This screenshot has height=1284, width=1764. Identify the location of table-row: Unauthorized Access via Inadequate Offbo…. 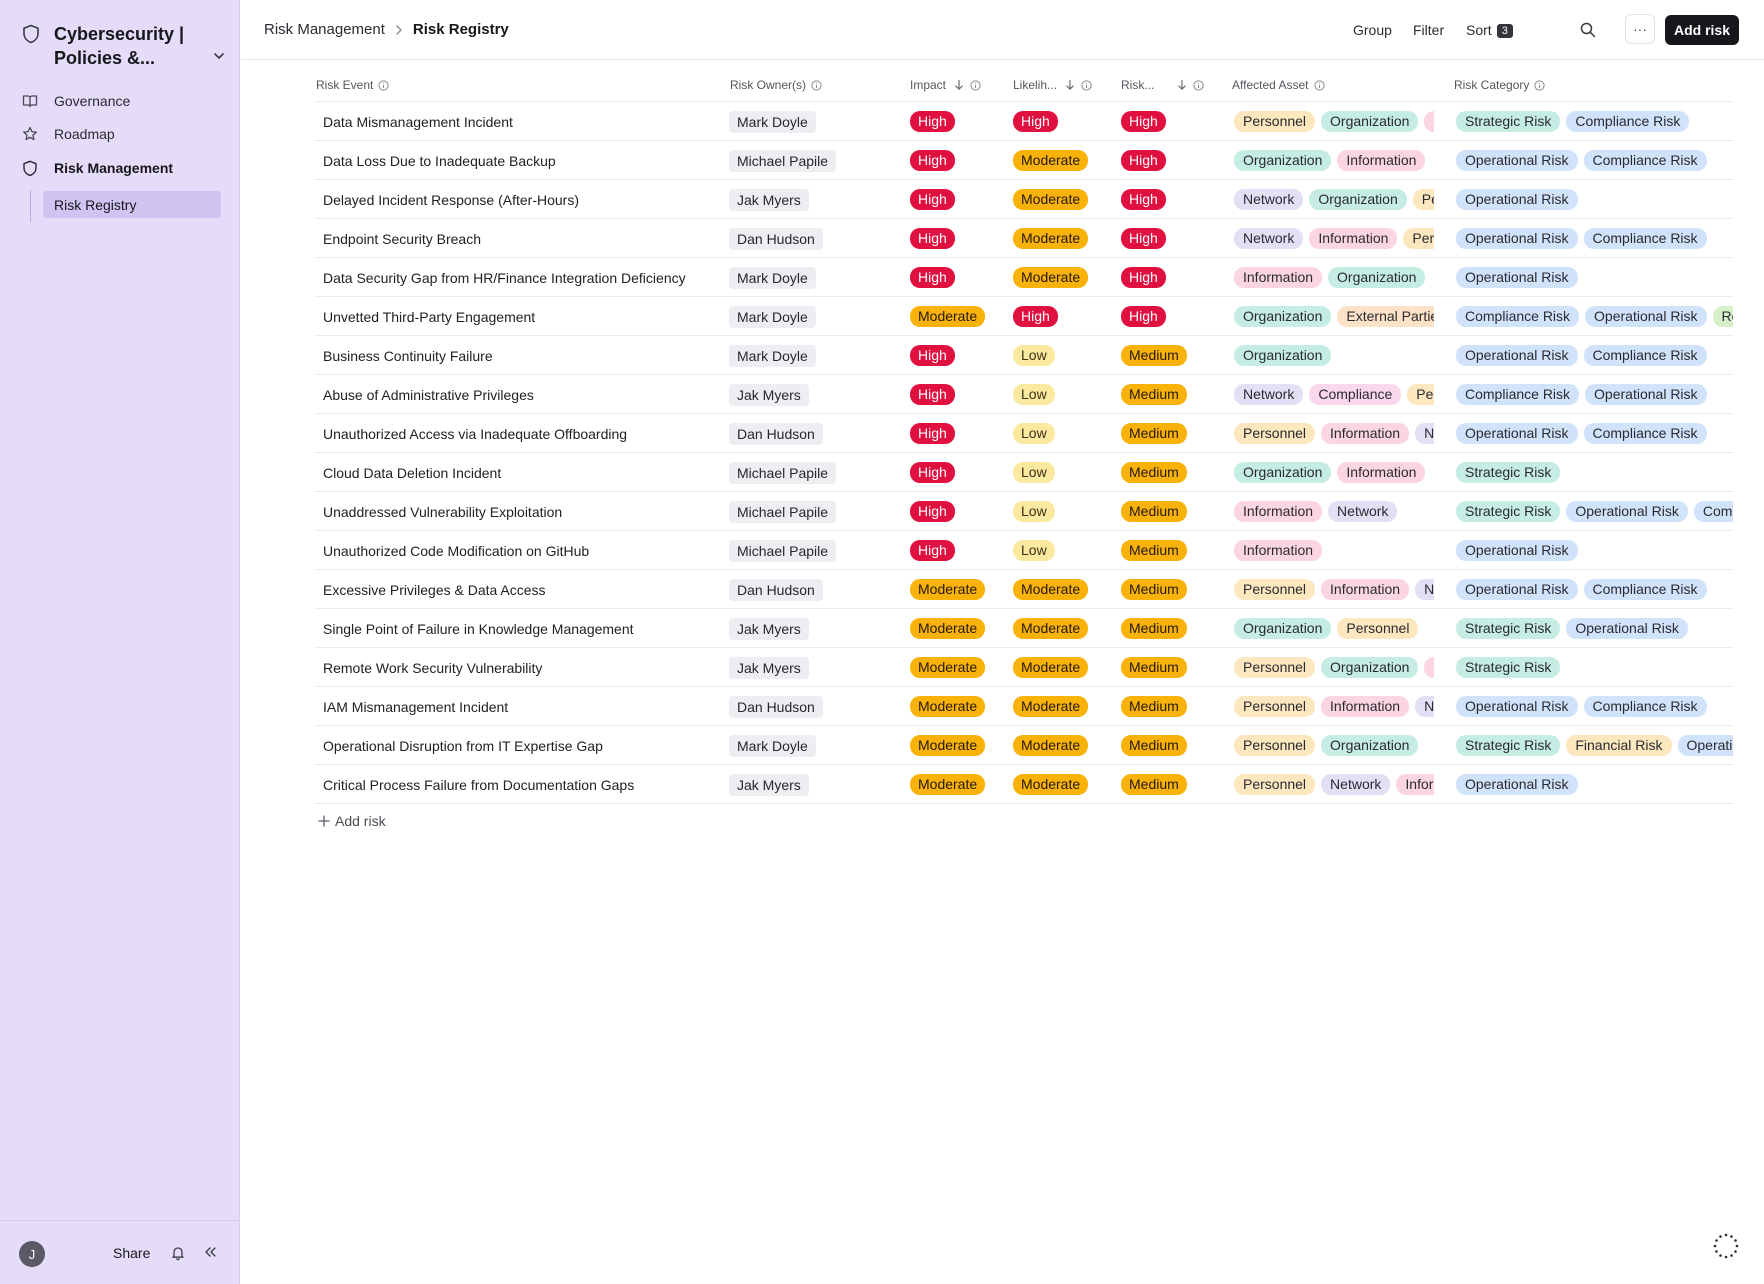
(1024, 433).